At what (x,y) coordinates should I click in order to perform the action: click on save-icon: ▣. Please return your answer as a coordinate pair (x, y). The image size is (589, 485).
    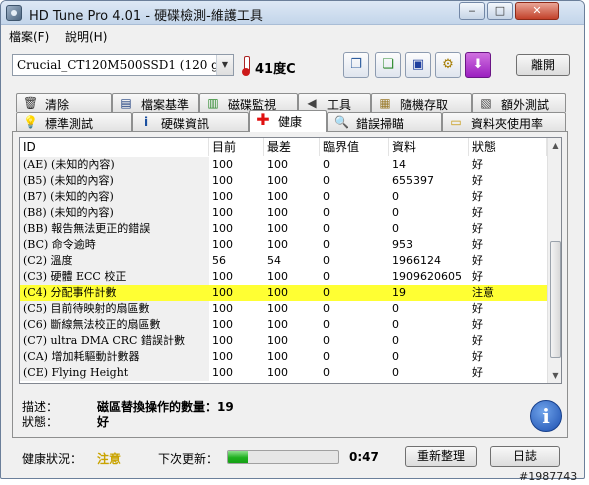
    Looking at the image, I should click on (418, 65).